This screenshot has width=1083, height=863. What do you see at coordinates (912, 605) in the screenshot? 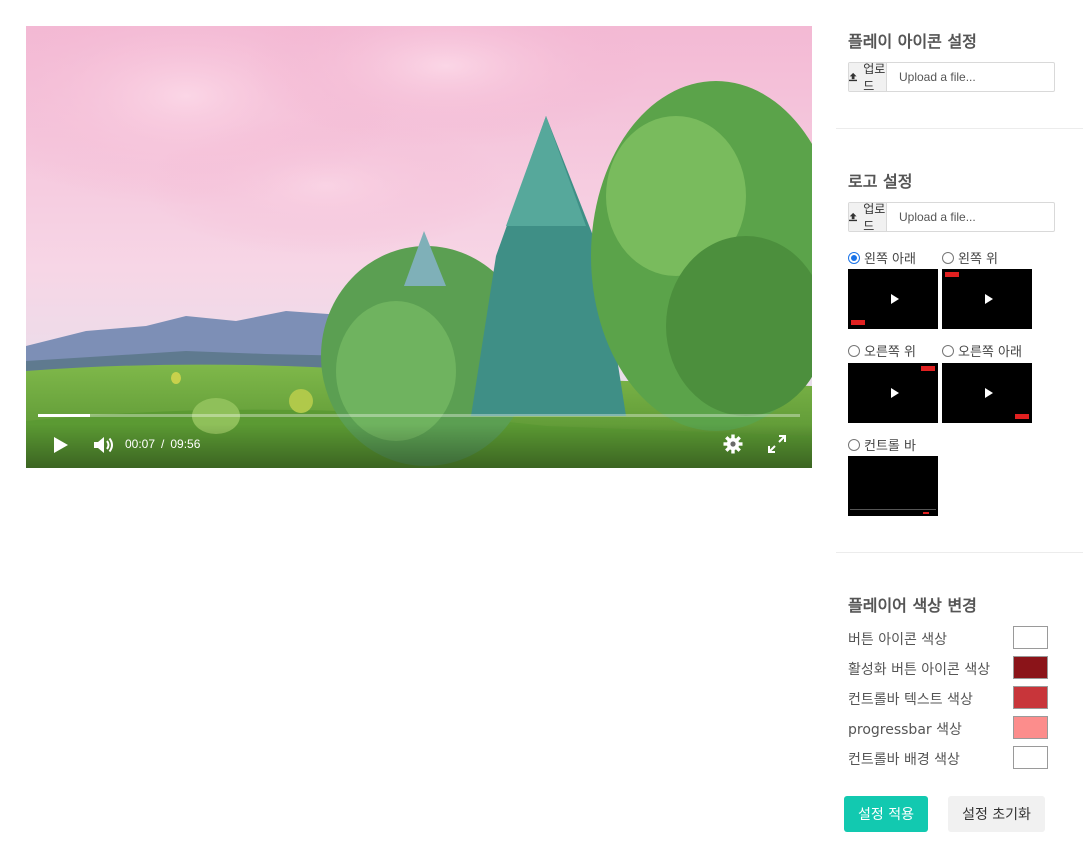
I see `color-section-title: 플레이어 색상 변경` at bounding box center [912, 605].